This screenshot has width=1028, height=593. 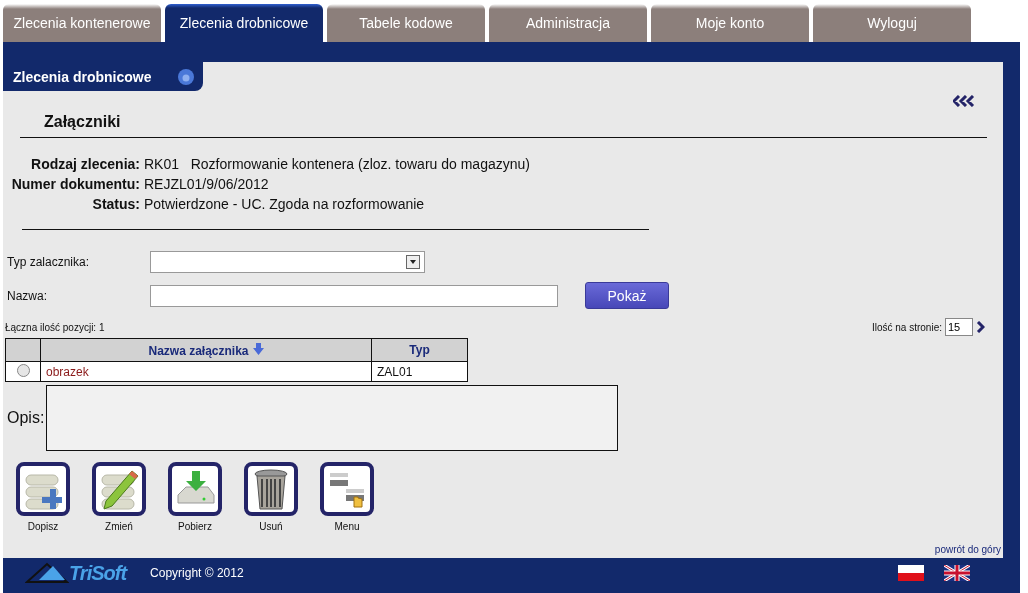 I want to click on nav-tab: Moje konto, so click(x=730, y=23).